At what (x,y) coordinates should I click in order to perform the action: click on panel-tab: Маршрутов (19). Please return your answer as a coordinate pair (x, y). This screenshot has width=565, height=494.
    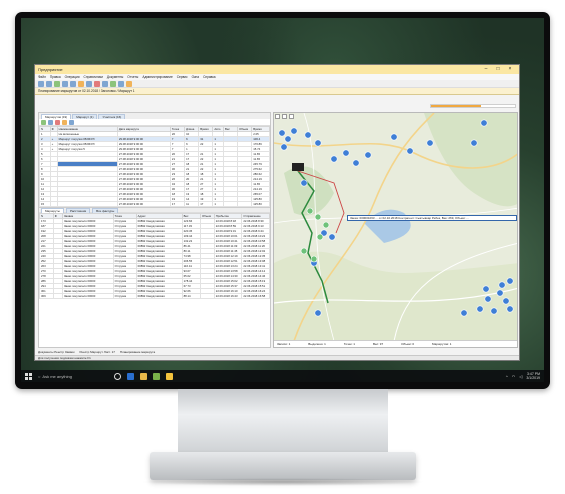
    Looking at the image, I should click on (56, 116).